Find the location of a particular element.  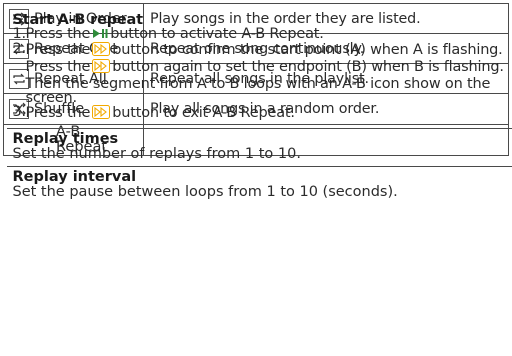

section-text: Set the number of replays from 1 to 10. is located at coordinates (156, 154).